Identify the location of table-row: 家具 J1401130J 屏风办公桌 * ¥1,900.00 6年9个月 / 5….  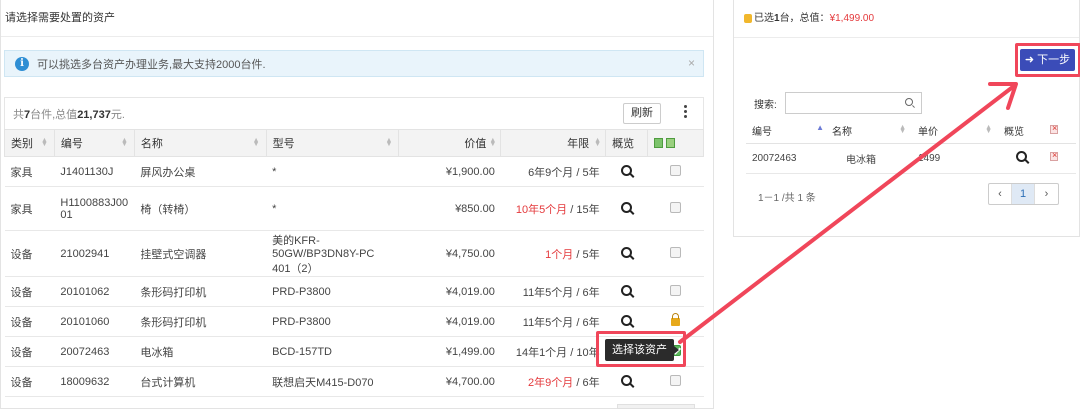
(354, 171).